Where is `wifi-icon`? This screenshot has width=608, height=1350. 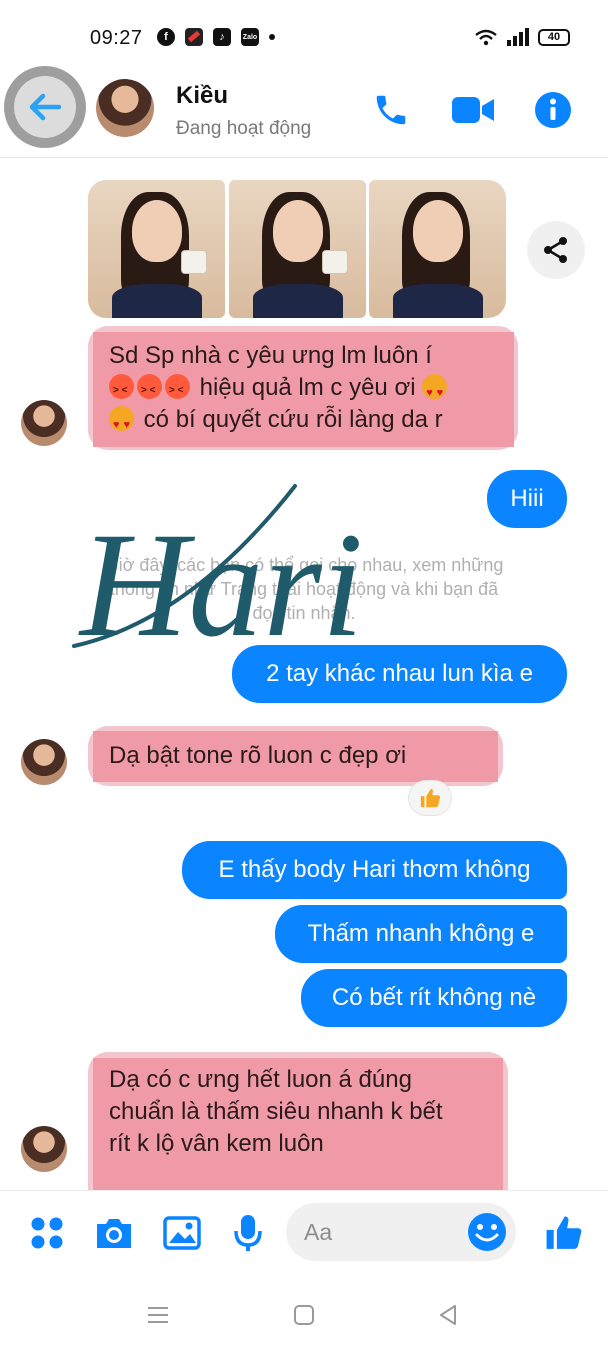 wifi-icon is located at coordinates (486, 37).